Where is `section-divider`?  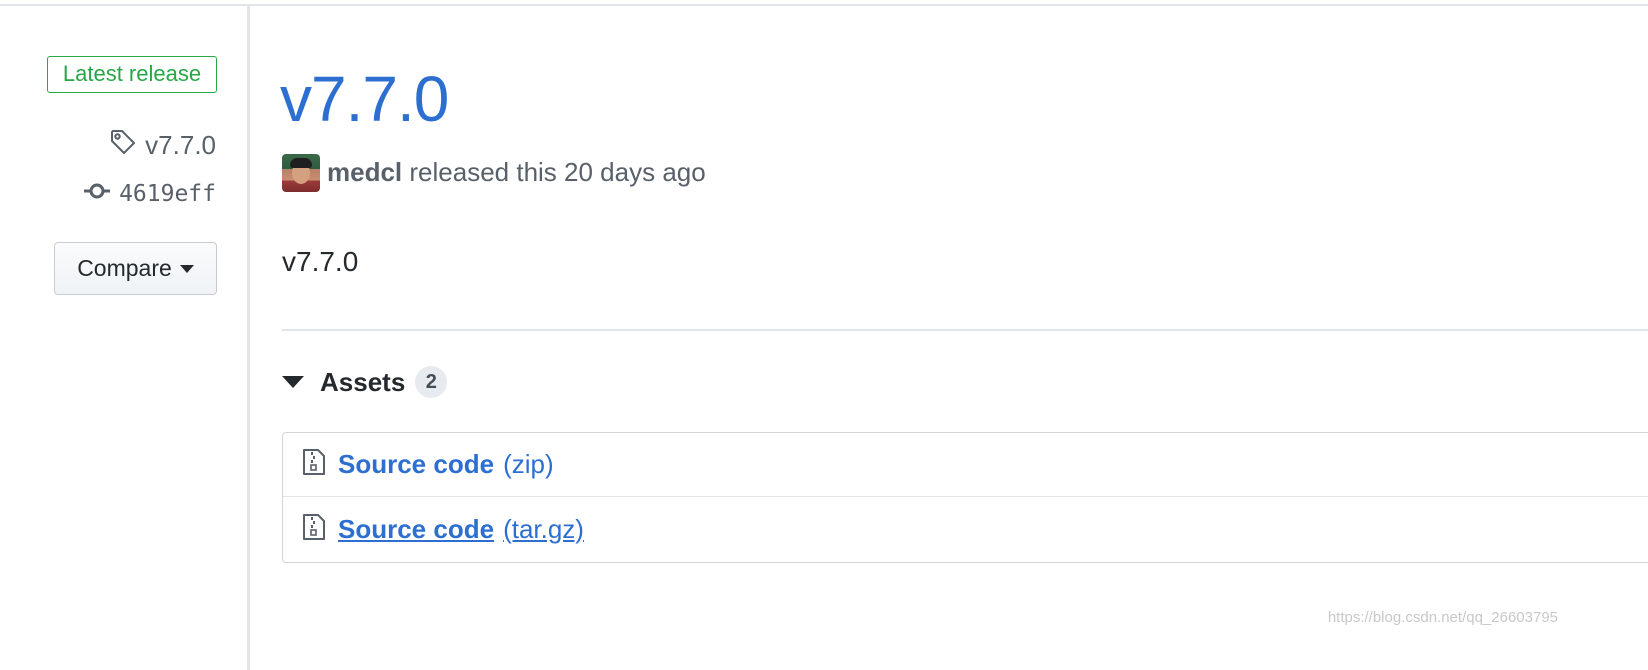 section-divider is located at coordinates (965, 330).